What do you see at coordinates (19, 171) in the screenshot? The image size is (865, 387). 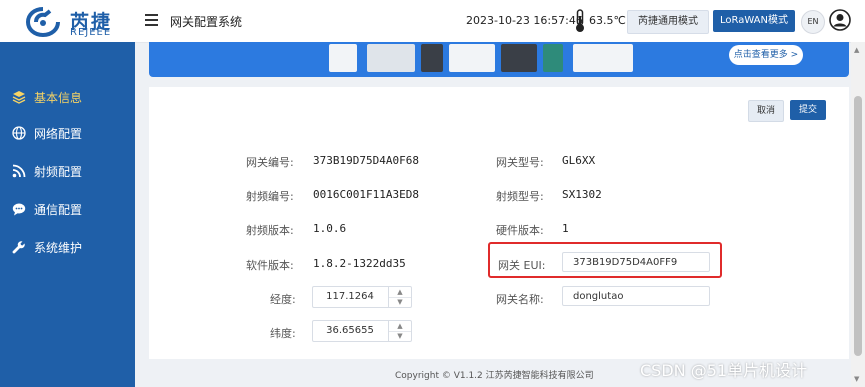 I see `rss-icon` at bounding box center [19, 171].